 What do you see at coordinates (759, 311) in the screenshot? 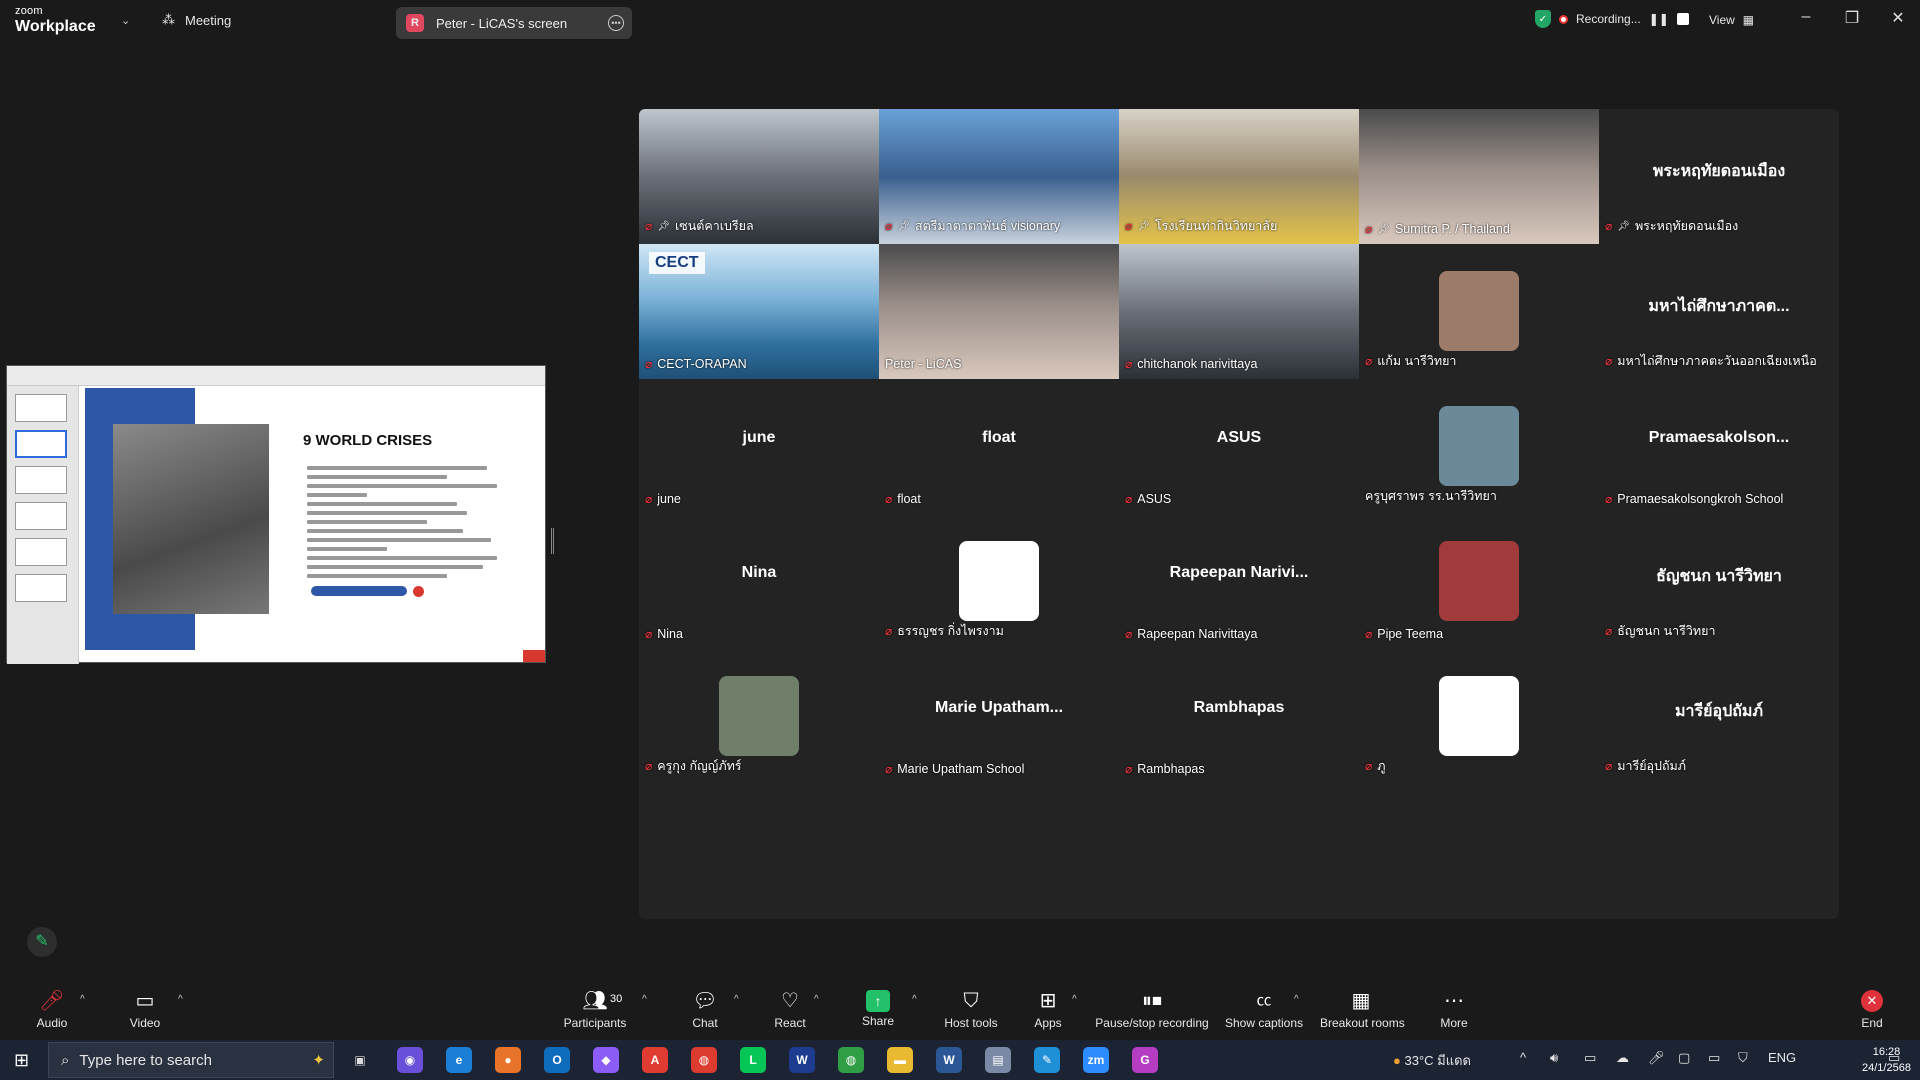
I see `participant-tile: CECT ⌀ CECT-ORAPAN` at bounding box center [759, 311].